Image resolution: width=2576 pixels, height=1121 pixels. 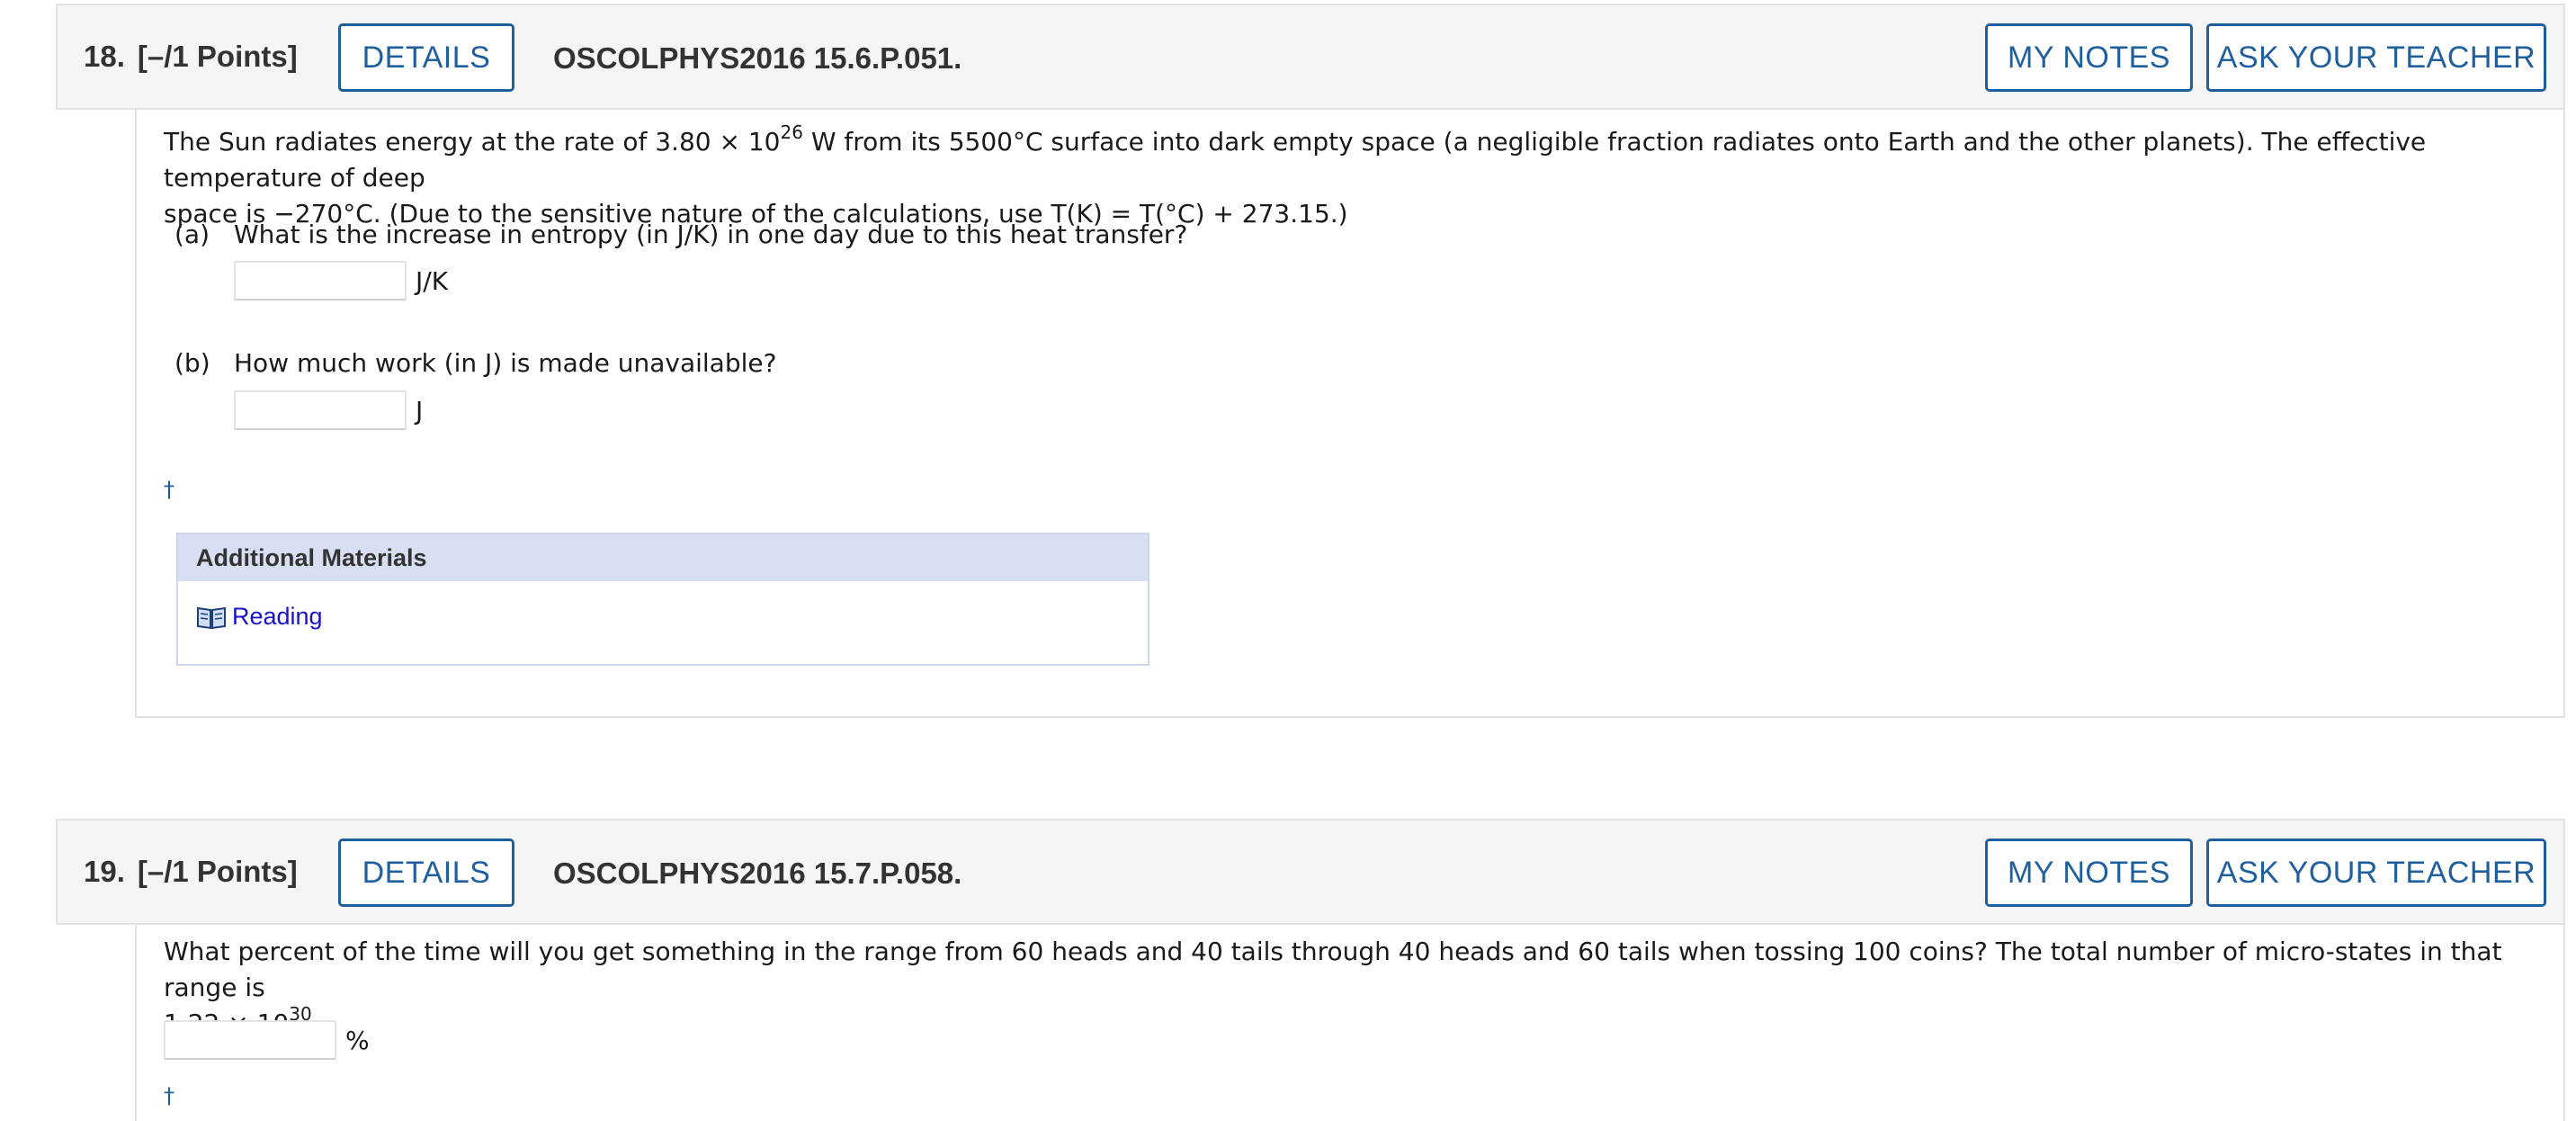 I want to click on additional-materials-title: Additional Materials, so click(x=663, y=558).